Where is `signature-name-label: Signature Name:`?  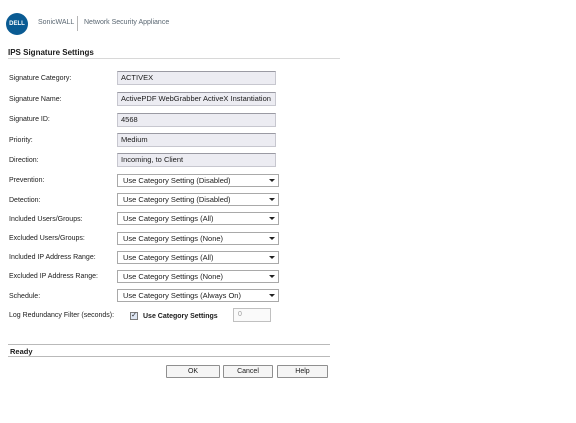
signature-name-label: Signature Name: is located at coordinates (35, 99).